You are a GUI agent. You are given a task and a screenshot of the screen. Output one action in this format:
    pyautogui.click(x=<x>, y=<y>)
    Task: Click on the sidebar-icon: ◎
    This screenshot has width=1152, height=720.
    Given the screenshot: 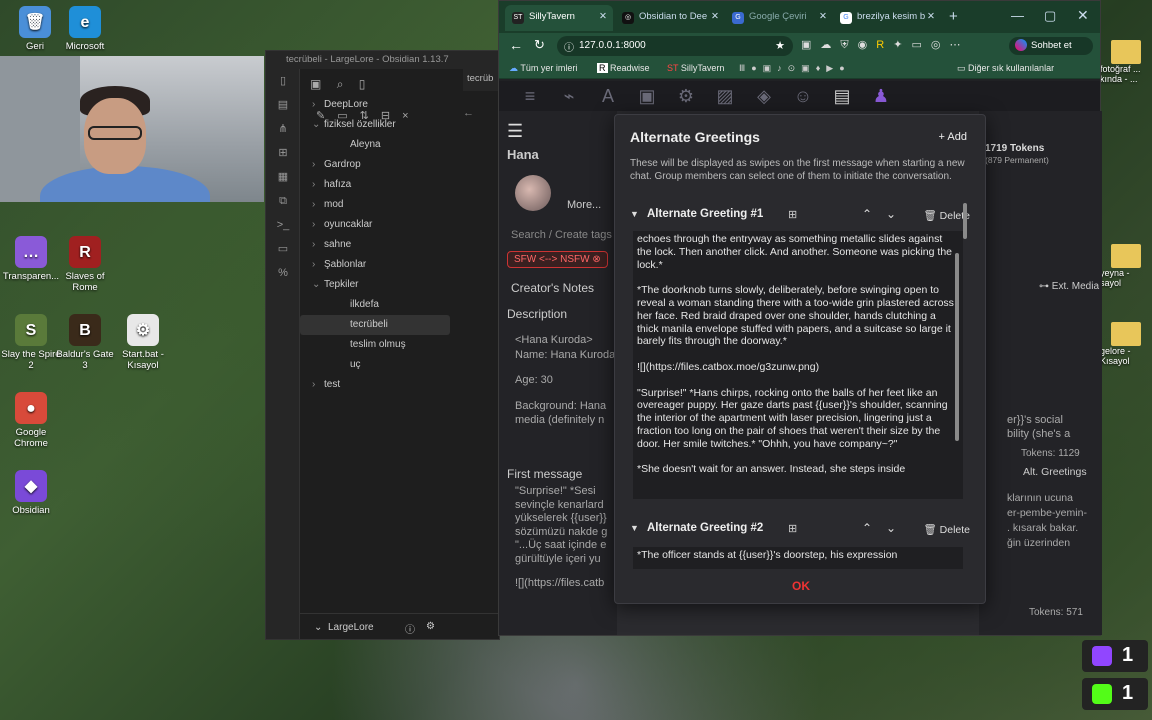 What is the action you would take?
    pyautogui.click(x=940, y=45)
    